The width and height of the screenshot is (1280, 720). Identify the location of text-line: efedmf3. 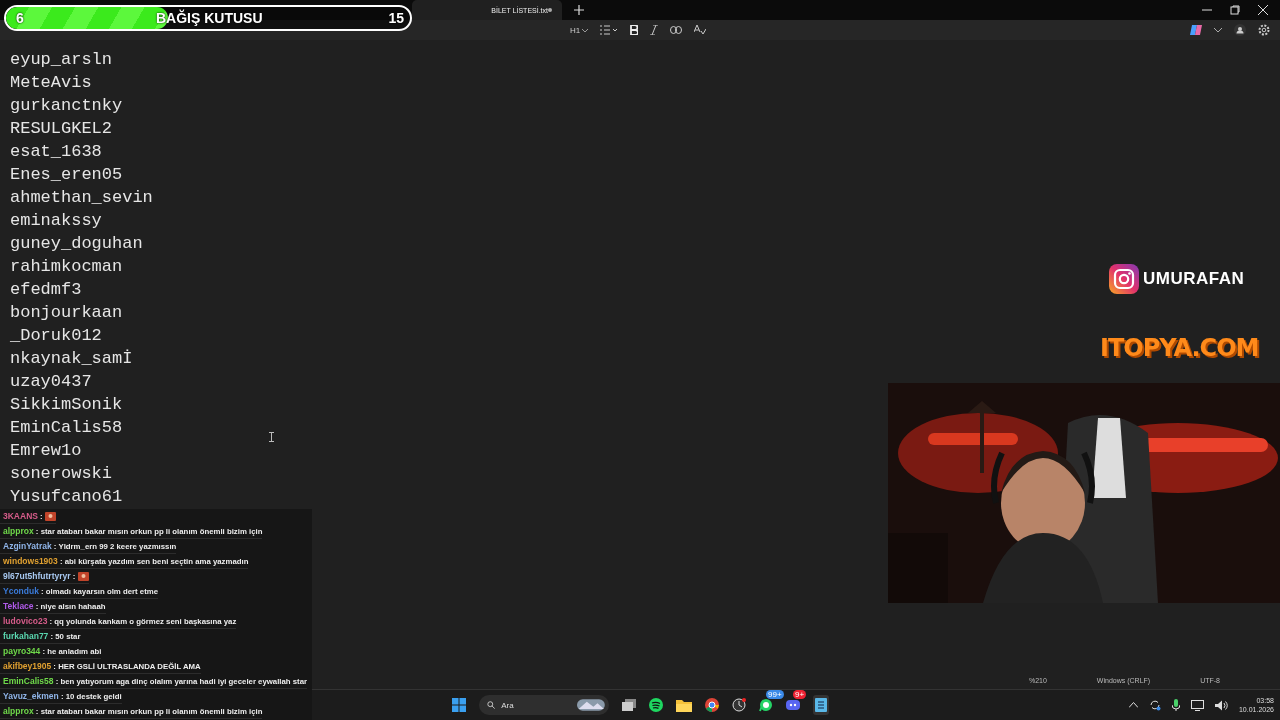
(46, 290).